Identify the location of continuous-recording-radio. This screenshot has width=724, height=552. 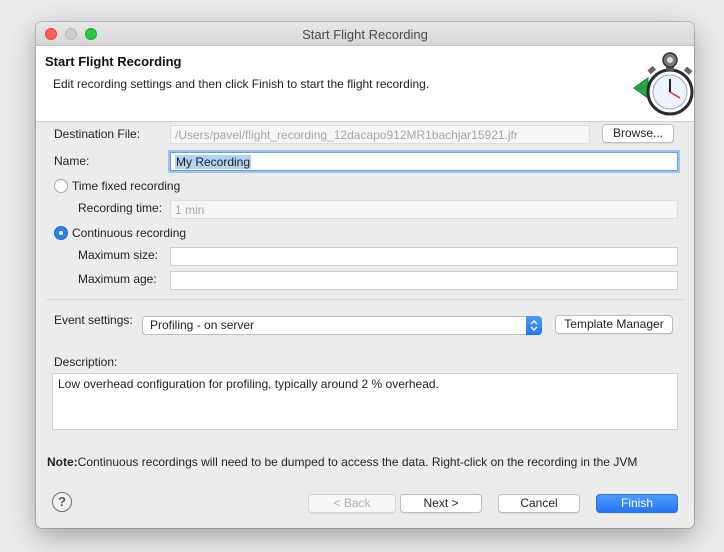
(61, 233).